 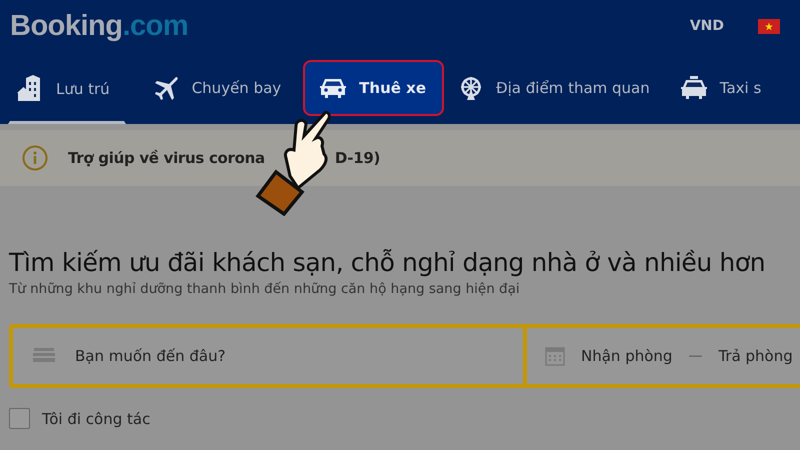 What do you see at coordinates (707, 26) in the screenshot?
I see `currency-button: VND` at bounding box center [707, 26].